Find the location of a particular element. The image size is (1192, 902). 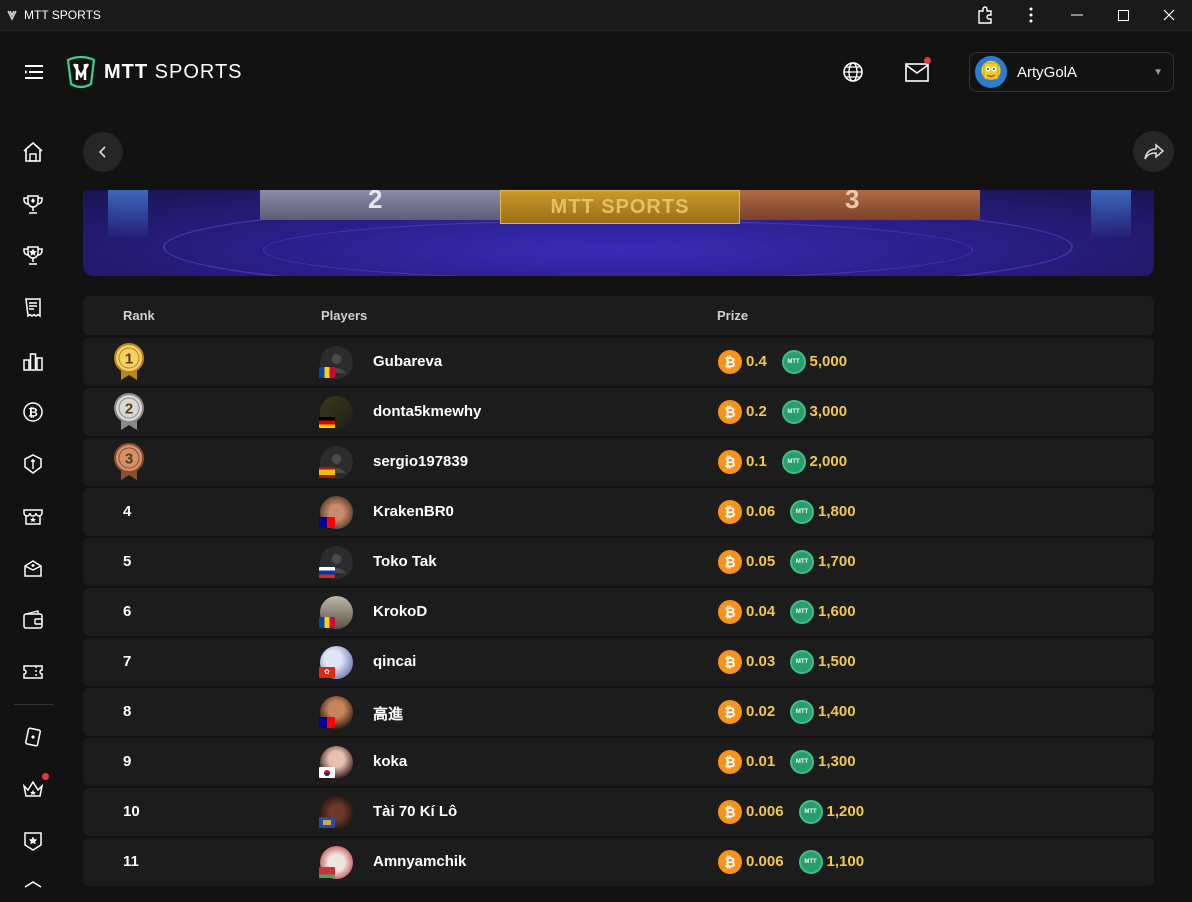

home-icon is located at coordinates (33, 152).